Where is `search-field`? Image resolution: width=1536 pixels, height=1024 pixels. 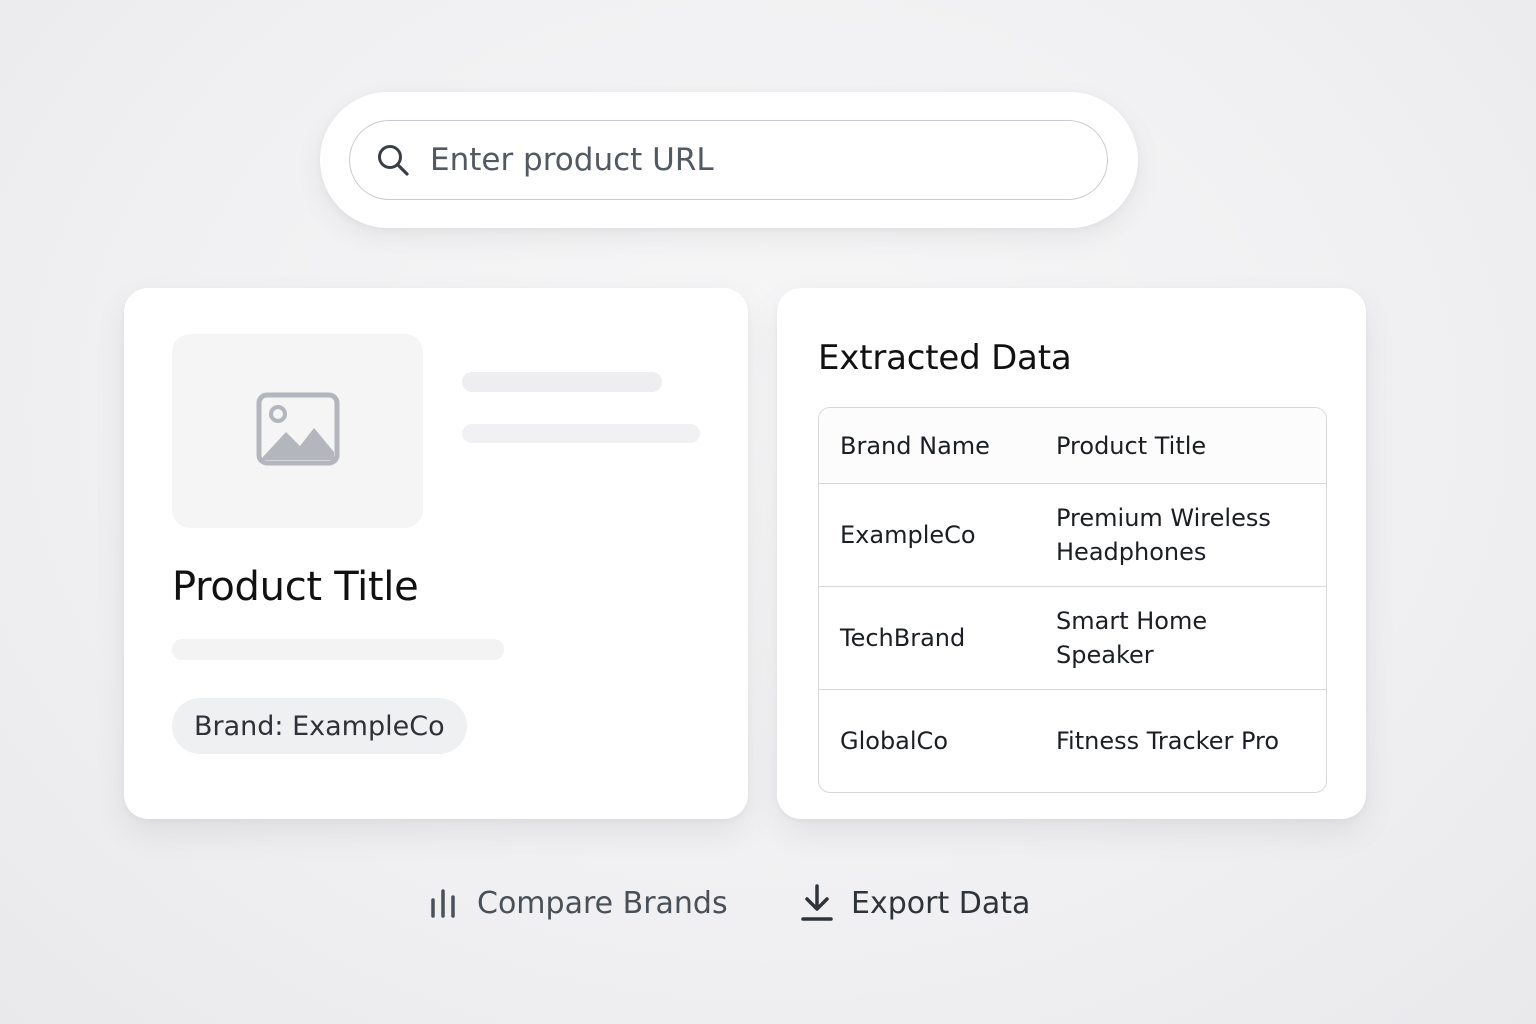
search-field is located at coordinates (728, 160).